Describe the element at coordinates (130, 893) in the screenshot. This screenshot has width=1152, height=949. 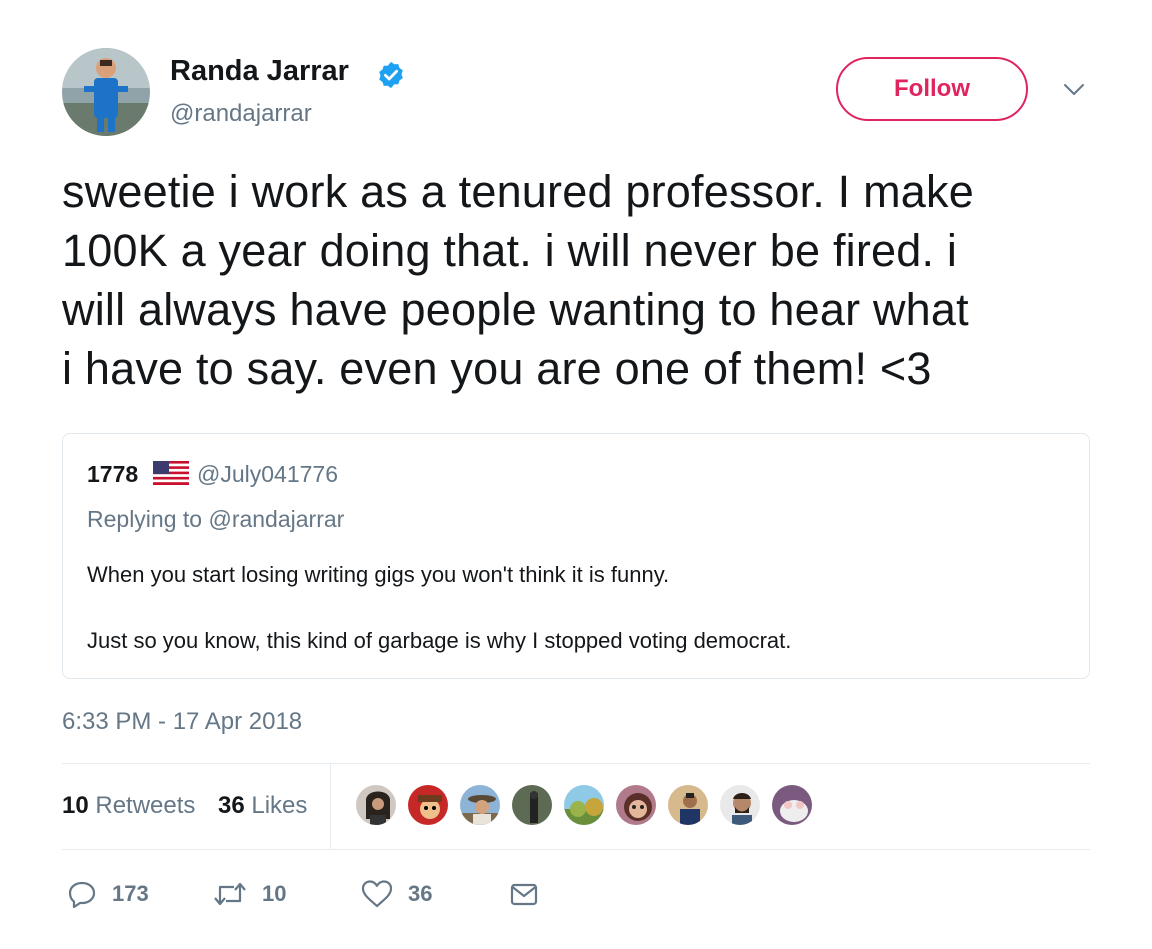
I see `reply-count: 173` at that location.